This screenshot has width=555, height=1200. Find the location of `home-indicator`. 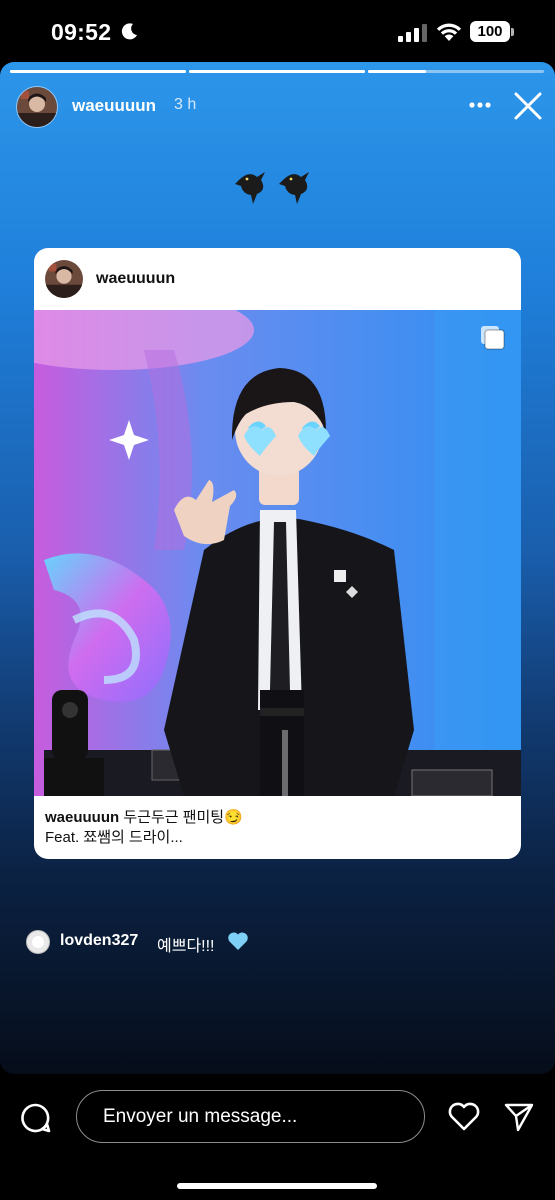

home-indicator is located at coordinates (277, 1186).